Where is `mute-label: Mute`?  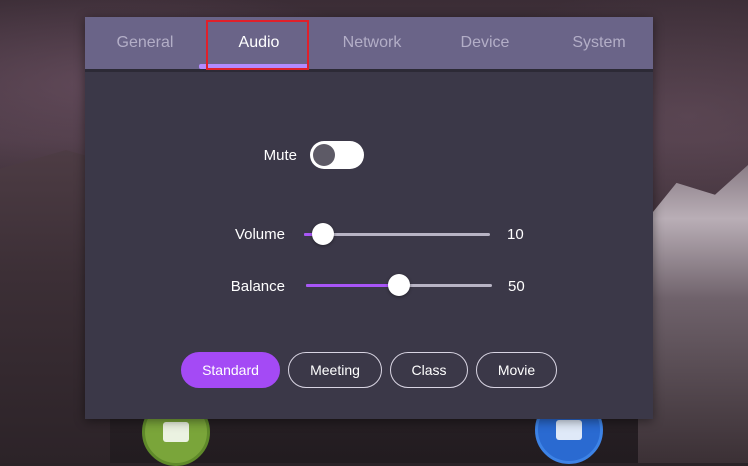 mute-label: Mute is located at coordinates (280, 155).